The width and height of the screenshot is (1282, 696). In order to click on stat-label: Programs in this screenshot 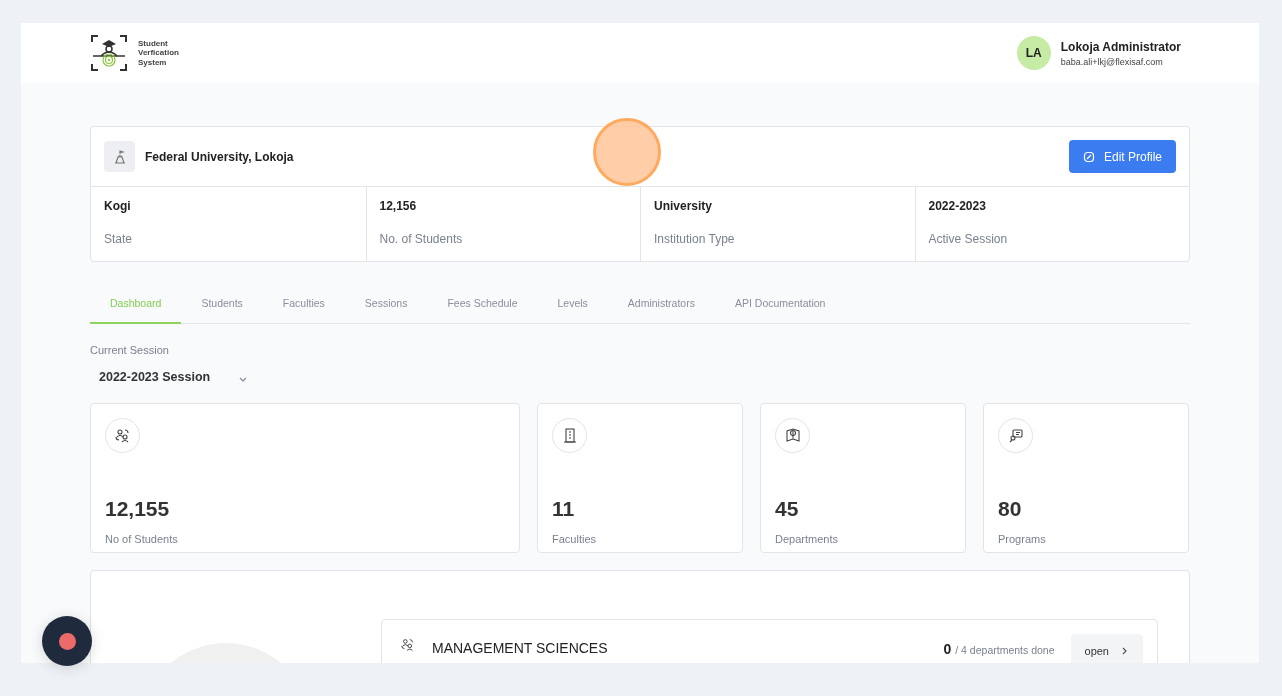, I will do `click(1022, 539)`.